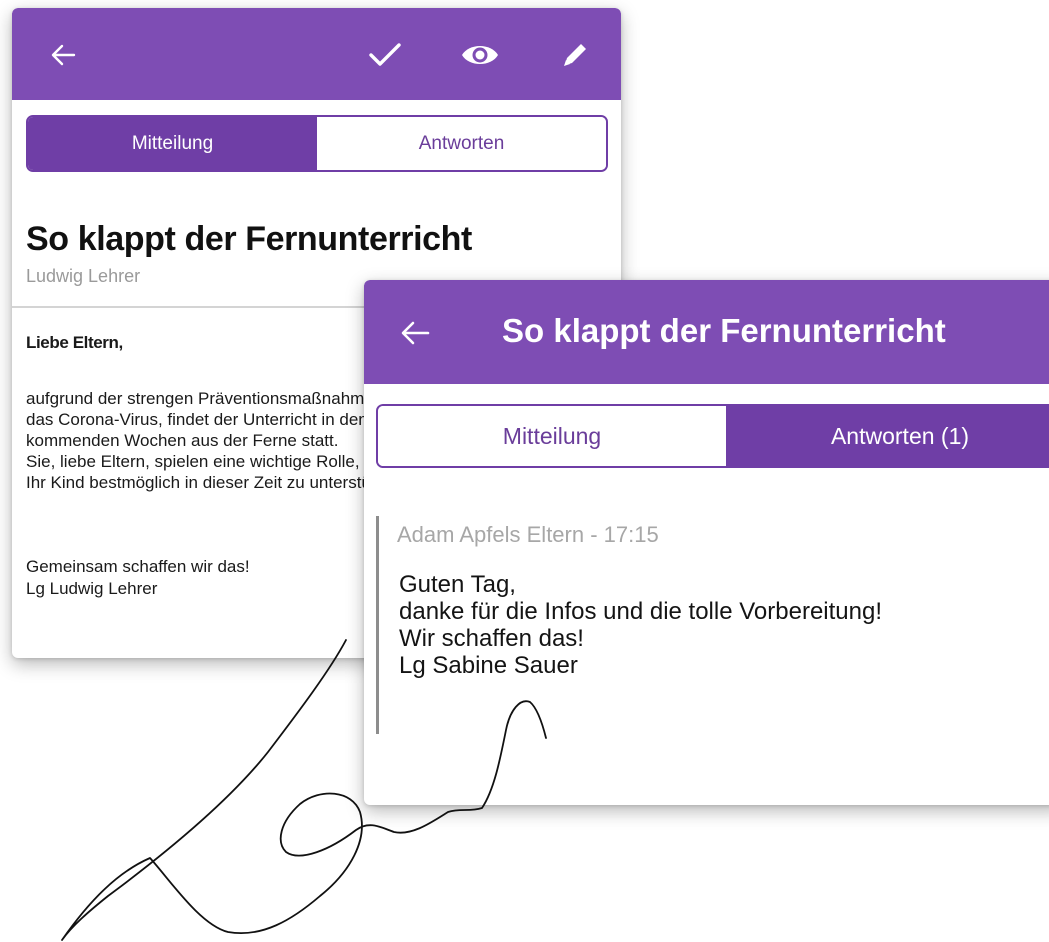 The image size is (1049, 942). Describe the element at coordinates (480, 55) in the screenshot. I see `eye-icon` at that location.